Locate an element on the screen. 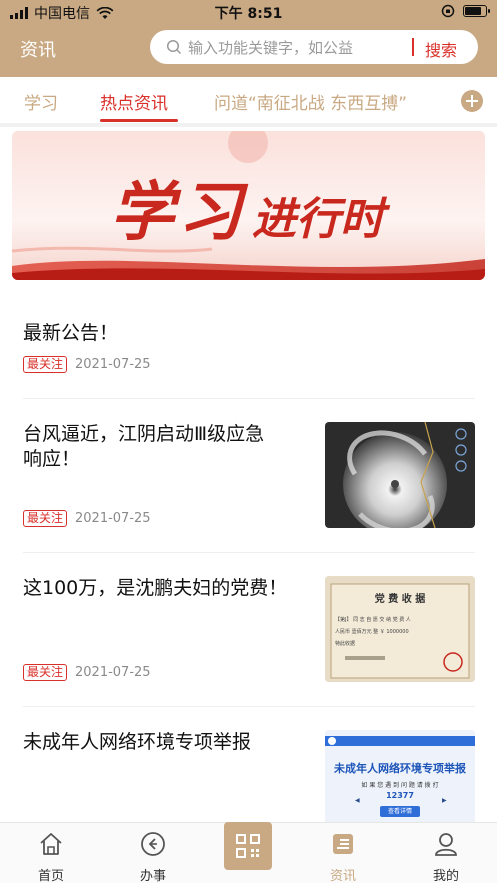  status-bar: 中国电信 下午 8:51 is located at coordinates (248, 12).